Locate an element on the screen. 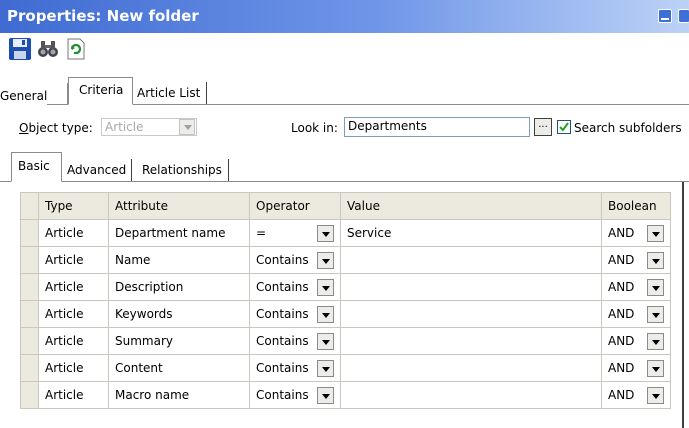 Image resolution: width=689 pixels, height=428 pixels. boolean-cell-content: AND is located at coordinates (636, 233).